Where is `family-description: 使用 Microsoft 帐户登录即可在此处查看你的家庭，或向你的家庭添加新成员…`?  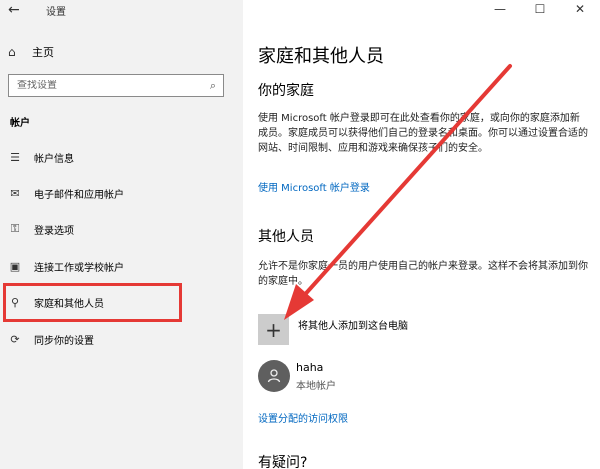 family-description: 使用 Microsoft 帐户登录即可在此处查看你的家庭，或向你的家庭添加新成员… is located at coordinates (423, 133).